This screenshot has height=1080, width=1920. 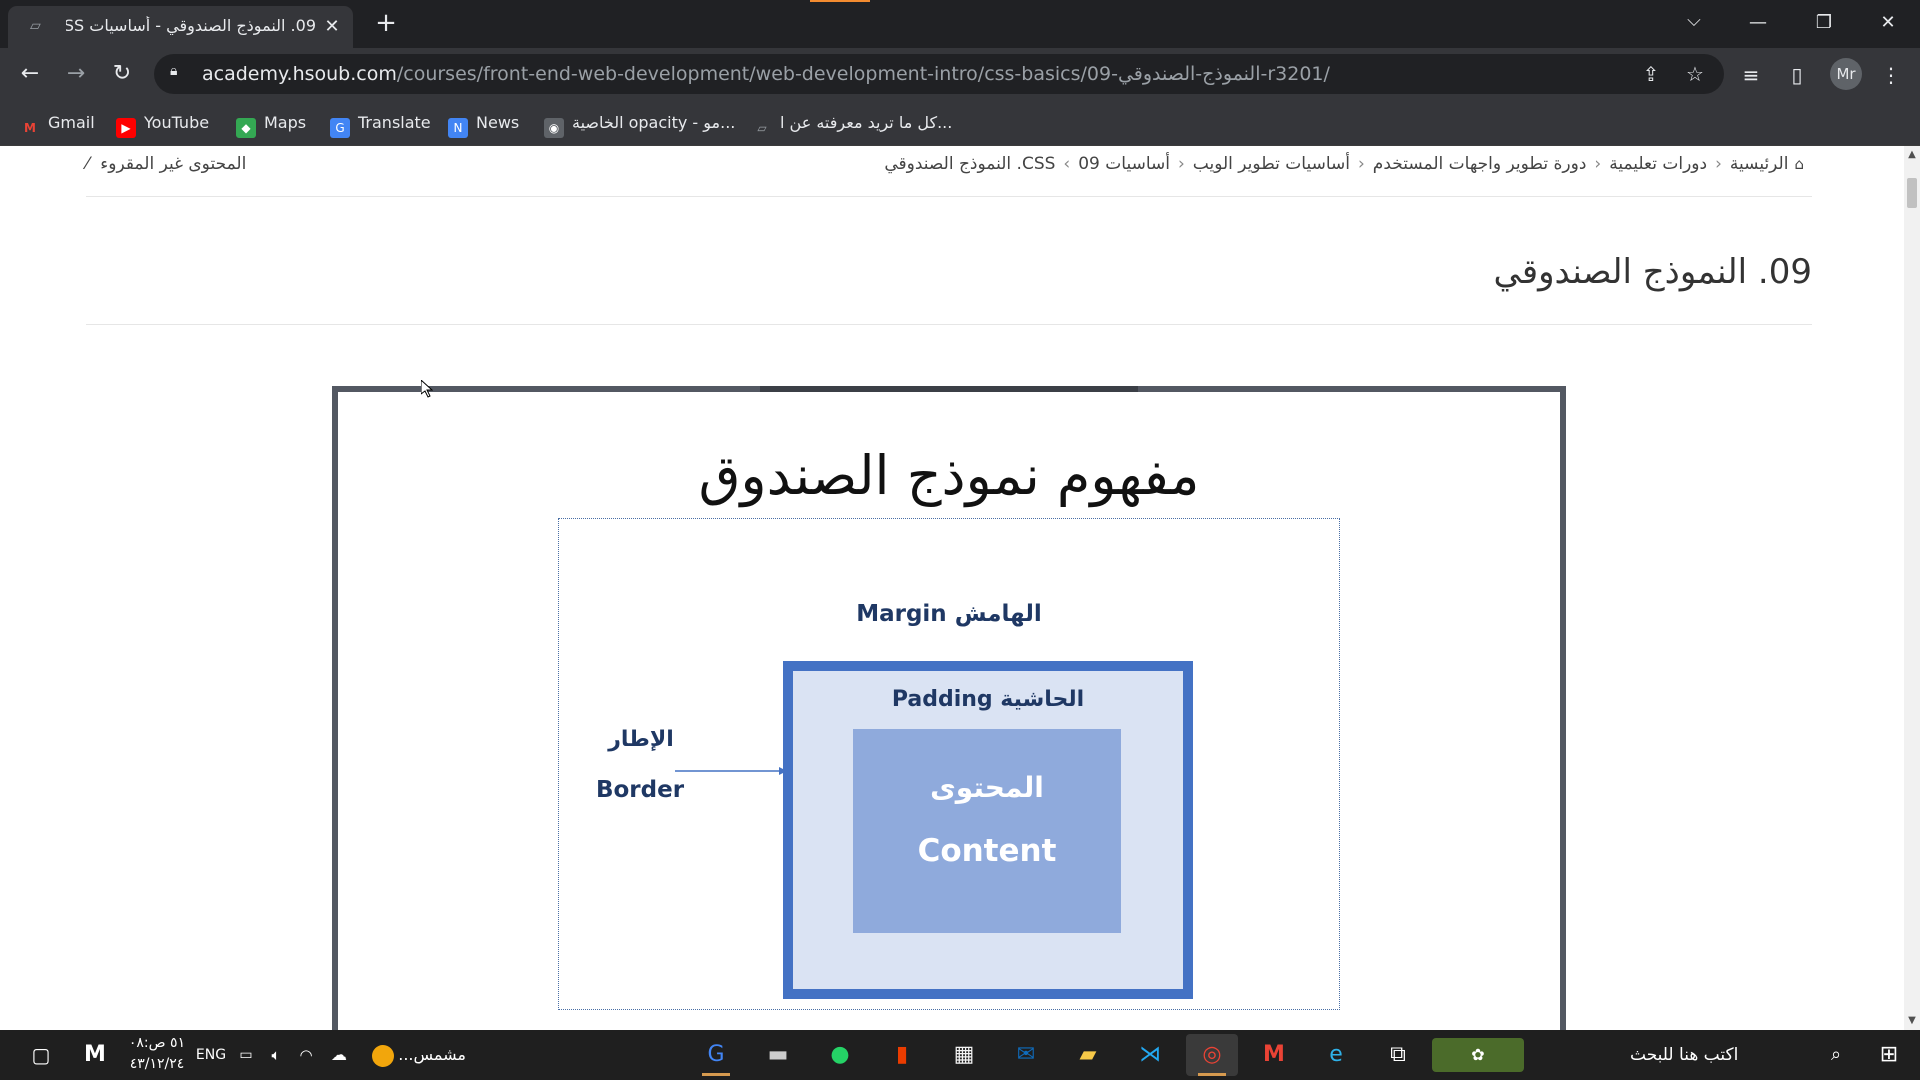 I want to click on reload-icon: ↻, so click(x=122, y=74).